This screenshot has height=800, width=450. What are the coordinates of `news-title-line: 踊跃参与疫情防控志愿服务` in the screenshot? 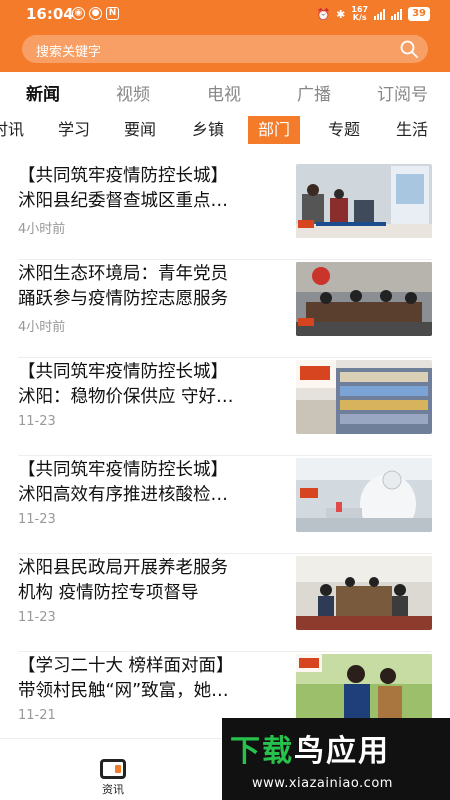 It's located at (123, 299).